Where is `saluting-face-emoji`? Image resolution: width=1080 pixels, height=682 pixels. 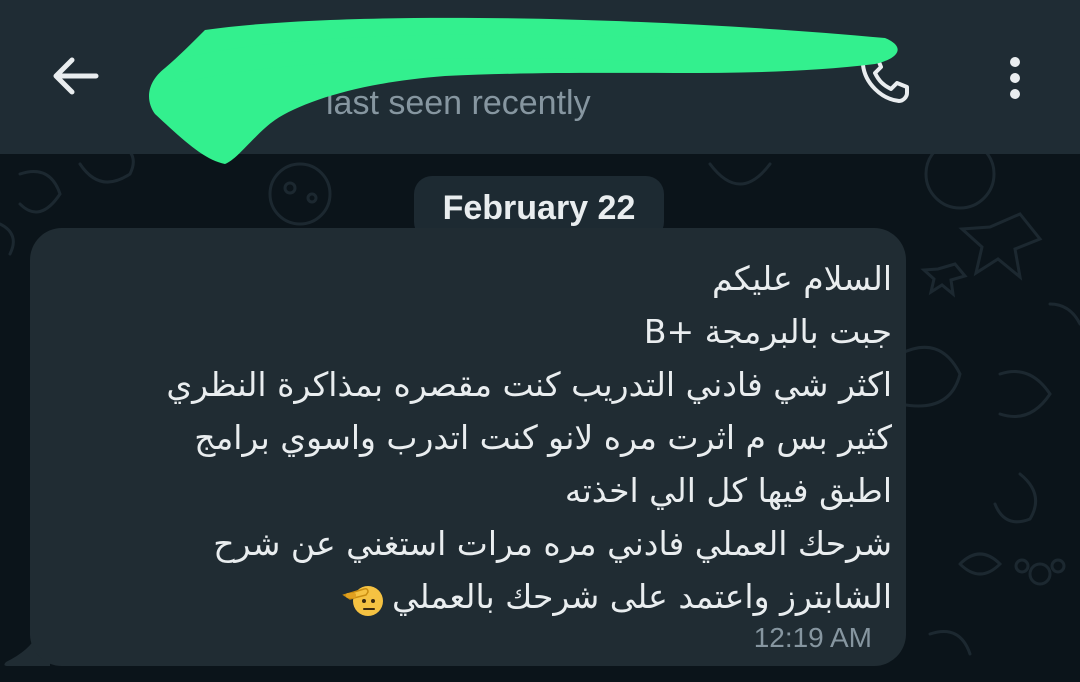 saluting-face-emoji is located at coordinates (362, 600).